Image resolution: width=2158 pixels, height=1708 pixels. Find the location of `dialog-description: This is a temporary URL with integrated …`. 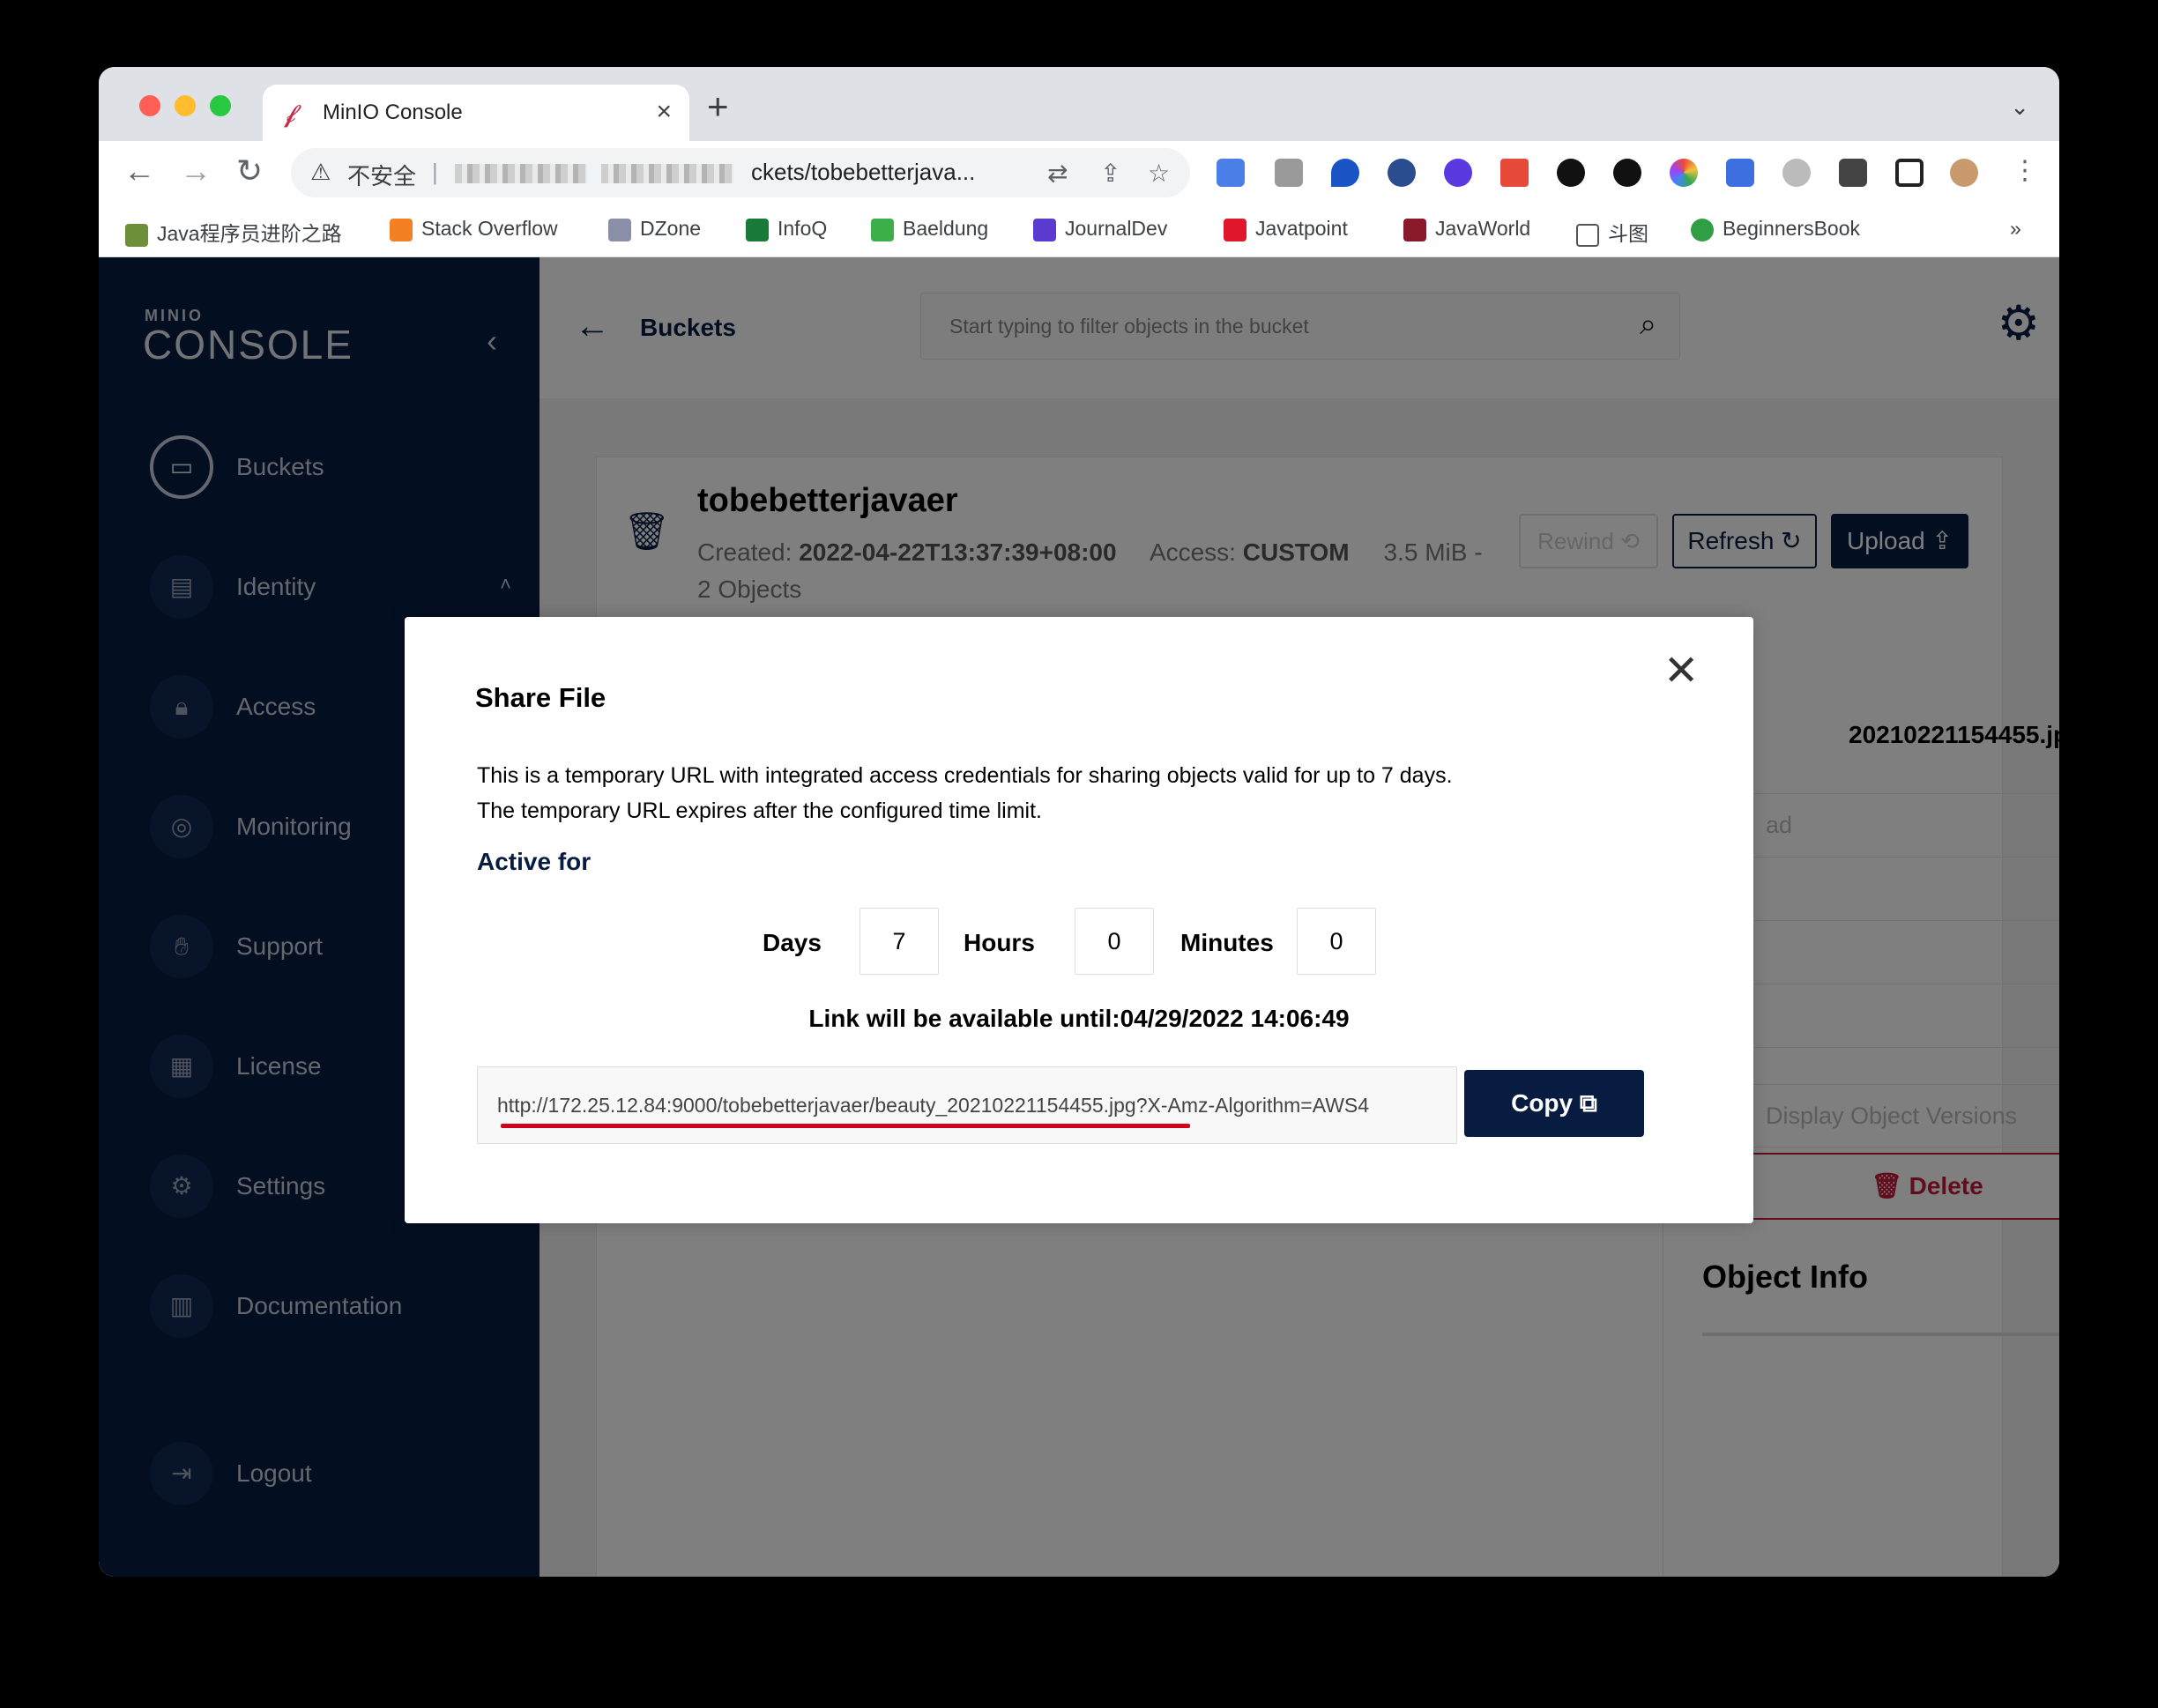

dialog-description: This is a temporary URL with integrated … is located at coordinates (965, 793).